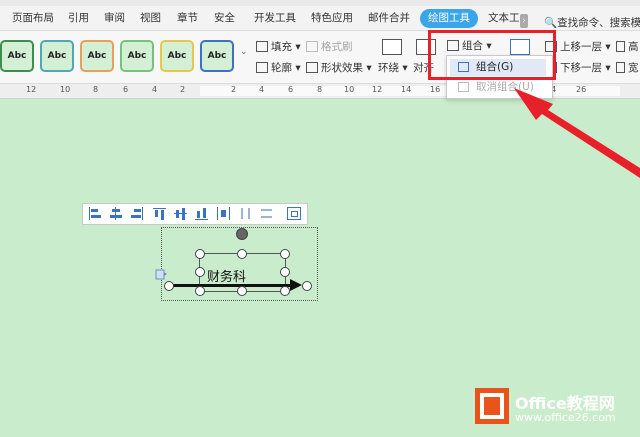 The width and height of the screenshot is (640, 437). What do you see at coordinates (598, 23) in the screenshot?
I see `command-search-text: 查找命令、搜索模板` at bounding box center [598, 23].